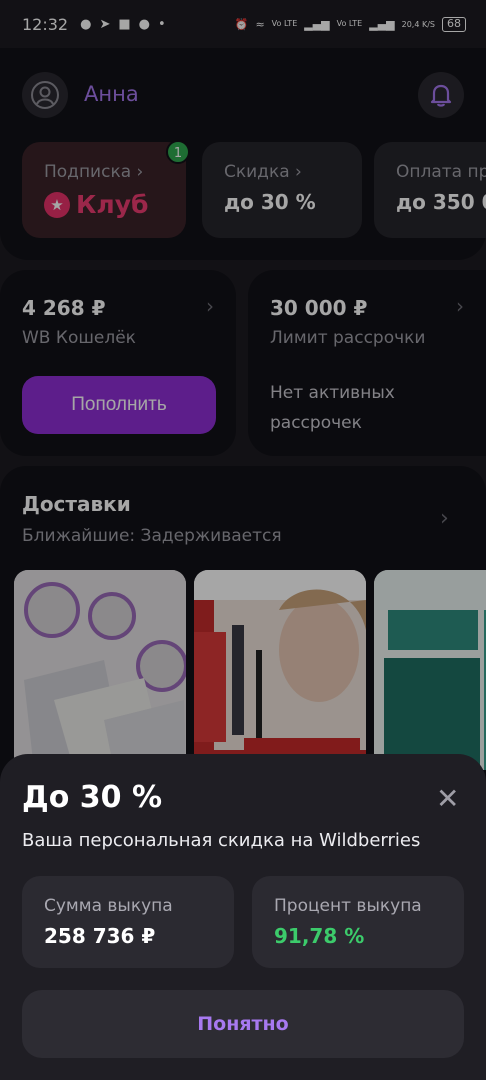 The image size is (486, 1080). I want to click on sheet-title: До 30 %, so click(92, 797).